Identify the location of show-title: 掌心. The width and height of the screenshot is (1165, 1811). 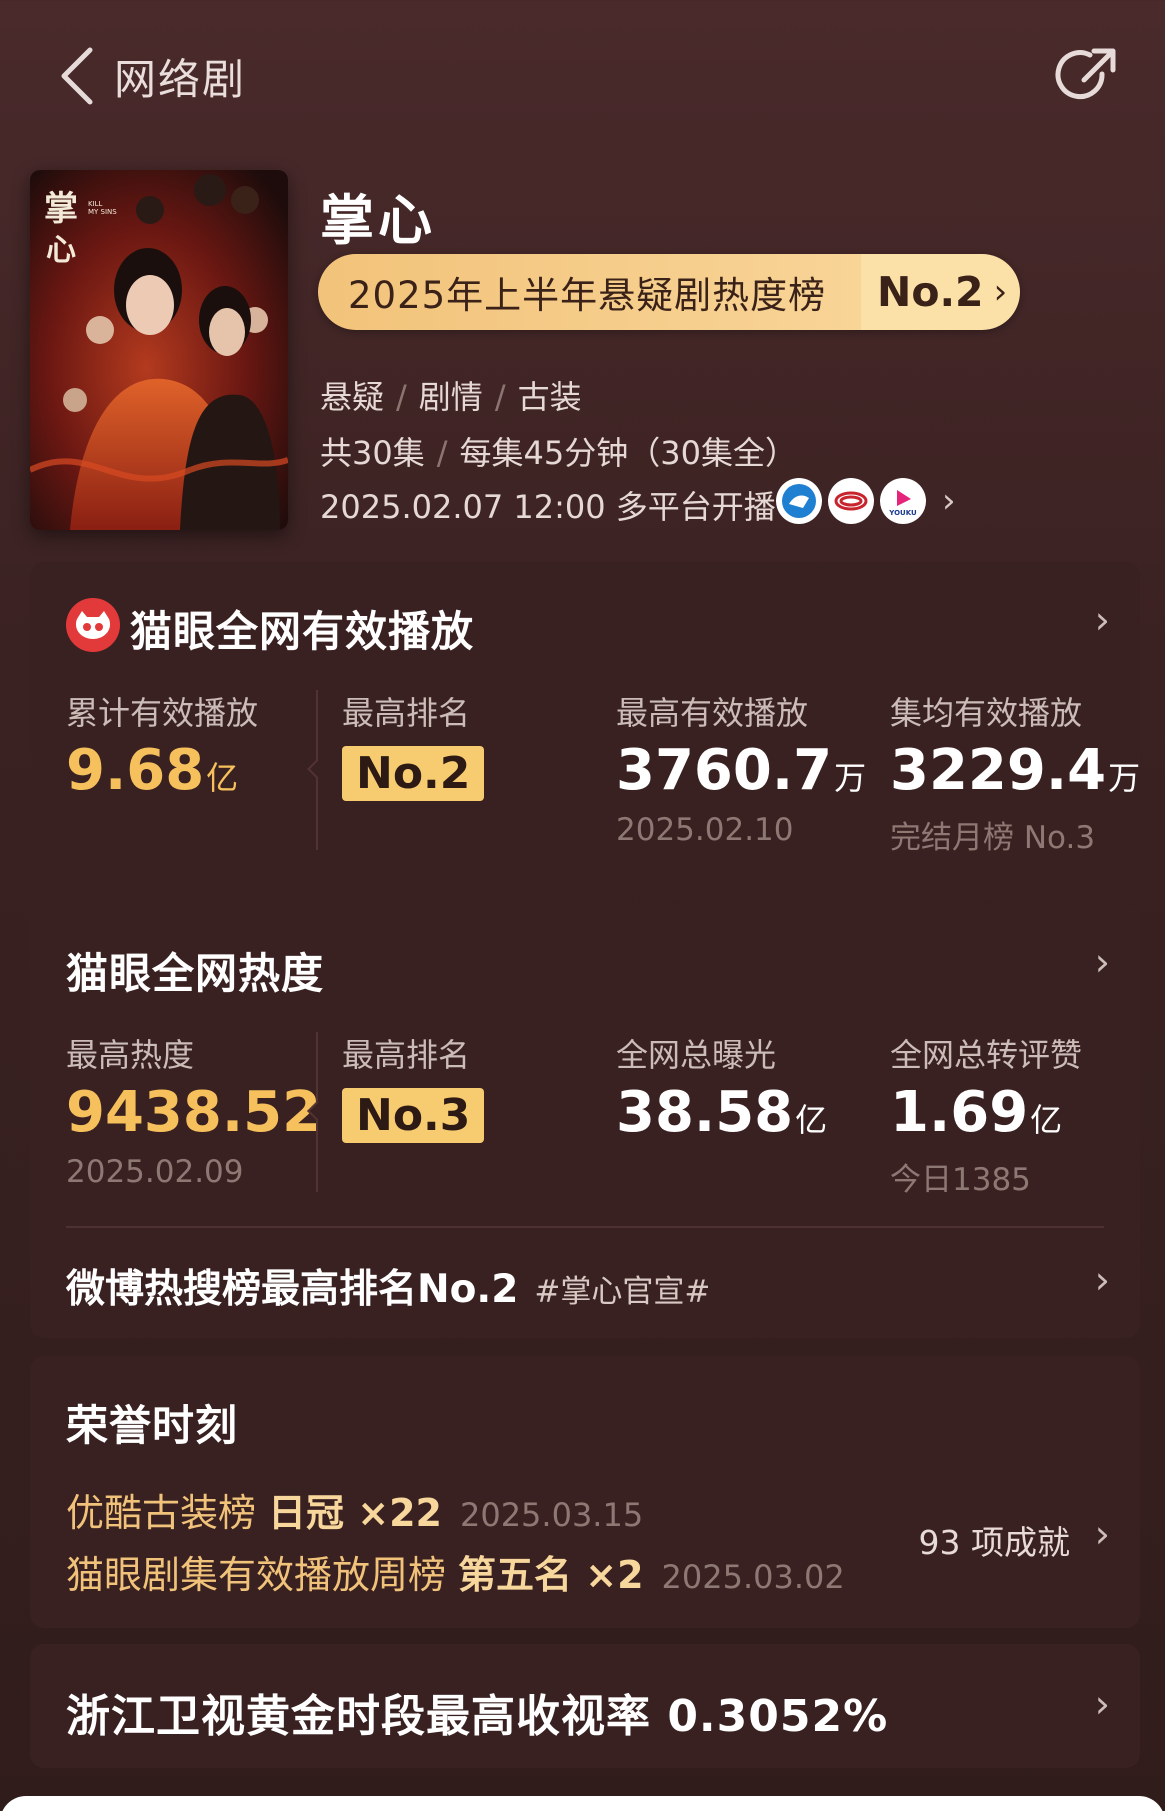
(378, 220).